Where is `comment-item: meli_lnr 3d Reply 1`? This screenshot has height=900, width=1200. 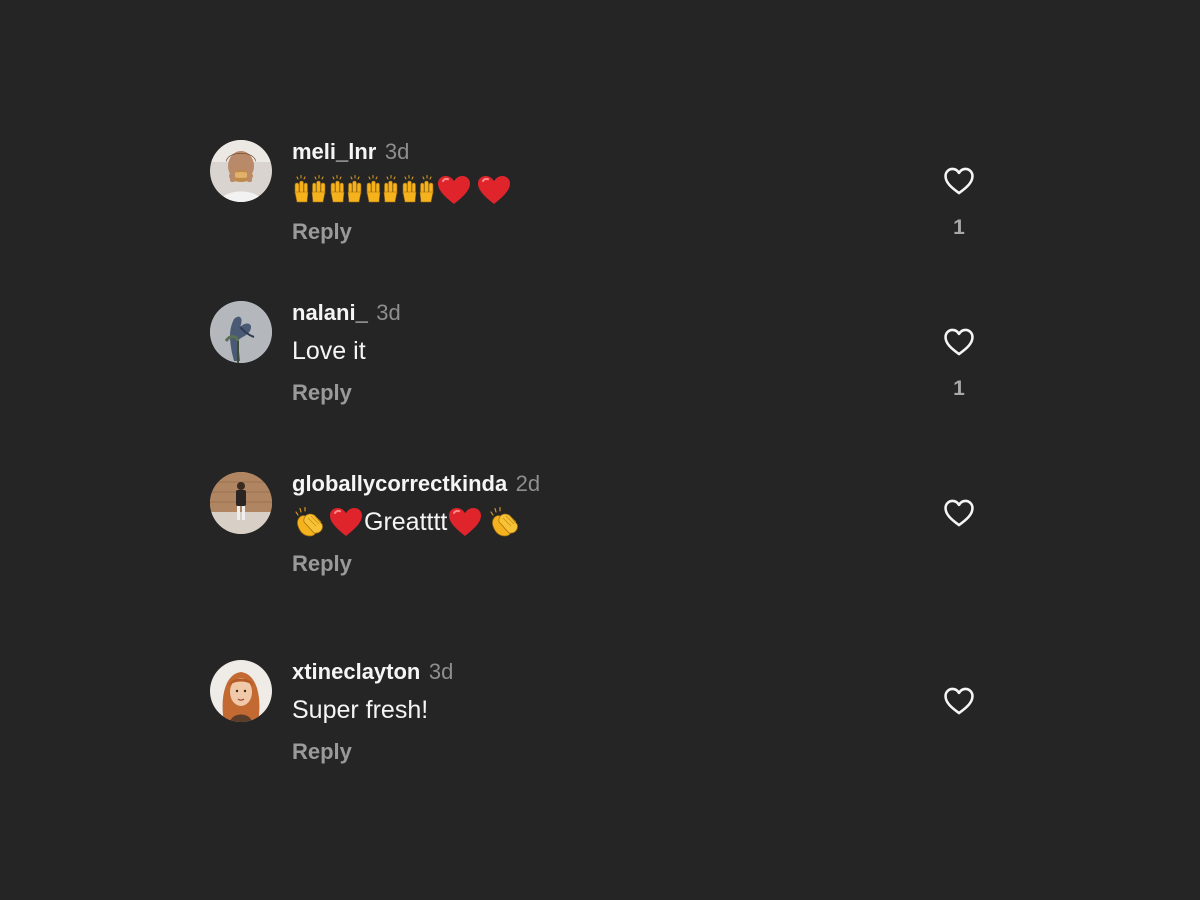
comment-item: meli_lnr 3d Reply 1 is located at coordinates (600, 205).